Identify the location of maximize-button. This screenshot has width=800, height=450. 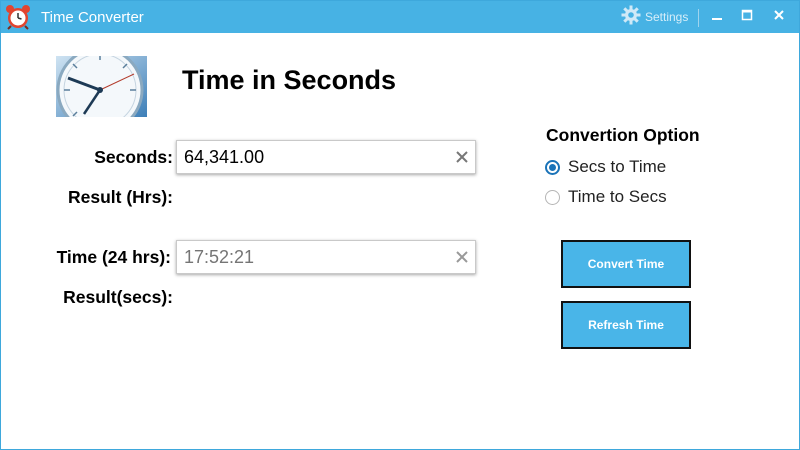
(747, 17).